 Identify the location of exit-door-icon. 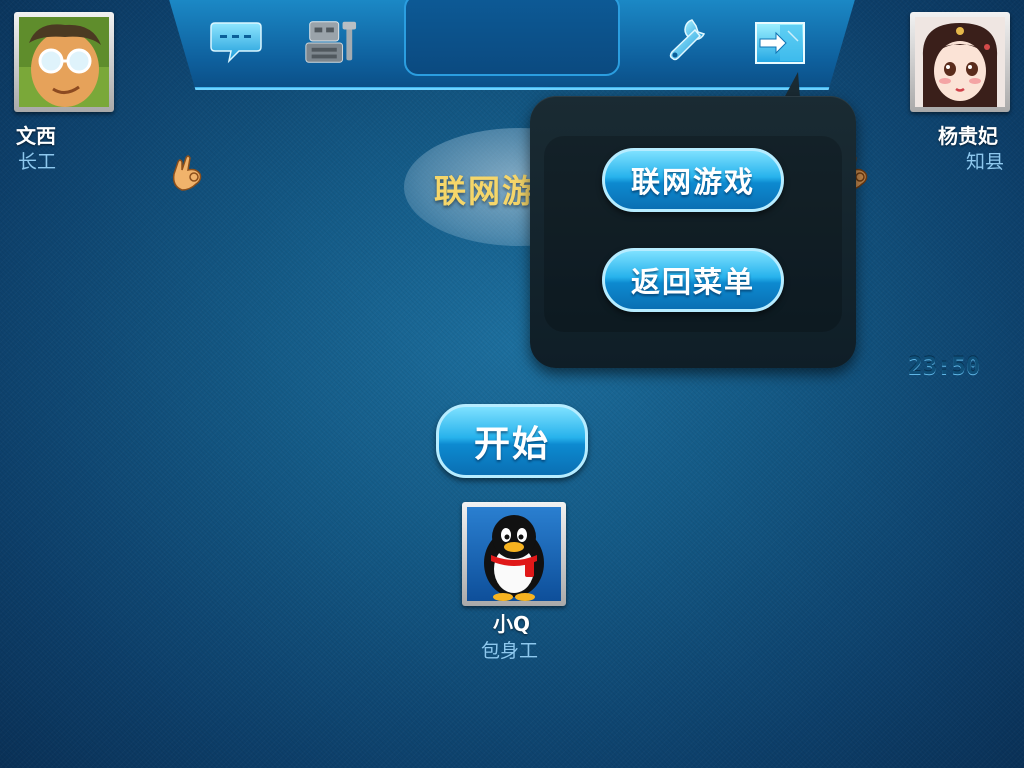
(780, 43).